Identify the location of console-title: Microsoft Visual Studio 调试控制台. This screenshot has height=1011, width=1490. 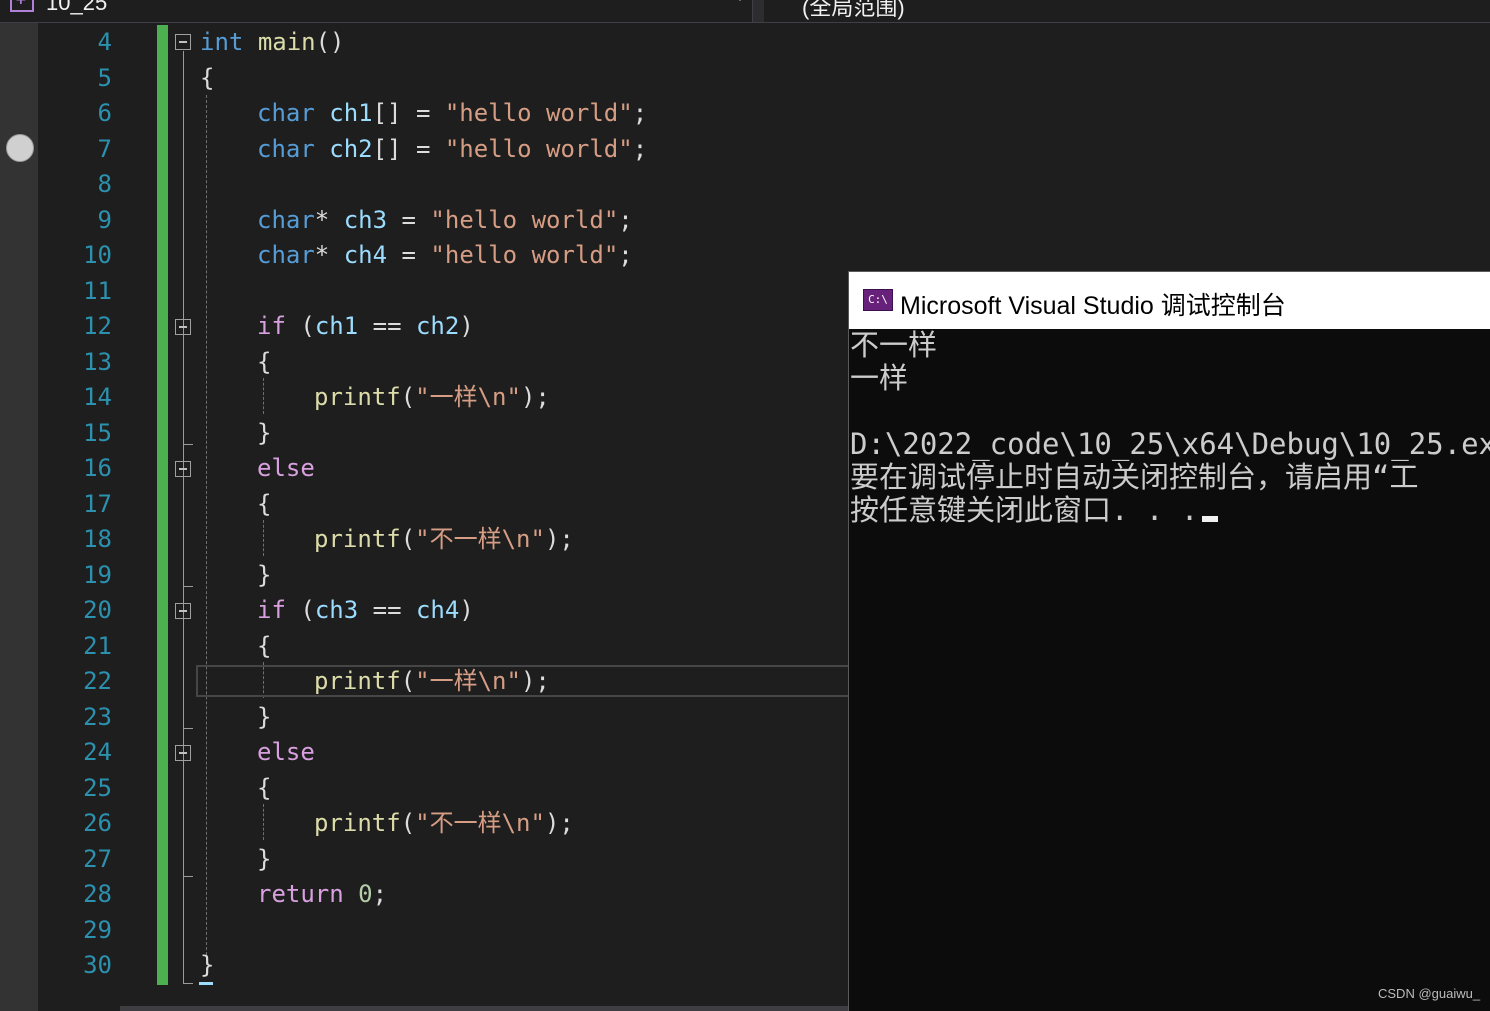
(1093, 306).